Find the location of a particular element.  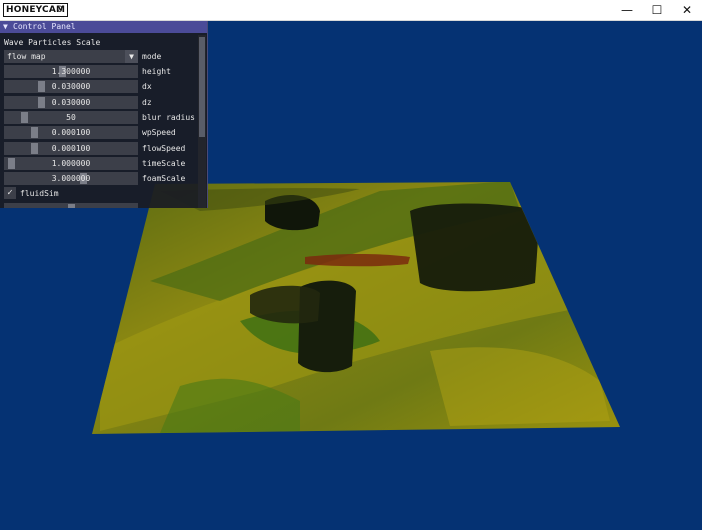

close-button: ✕ is located at coordinates (687, 10).